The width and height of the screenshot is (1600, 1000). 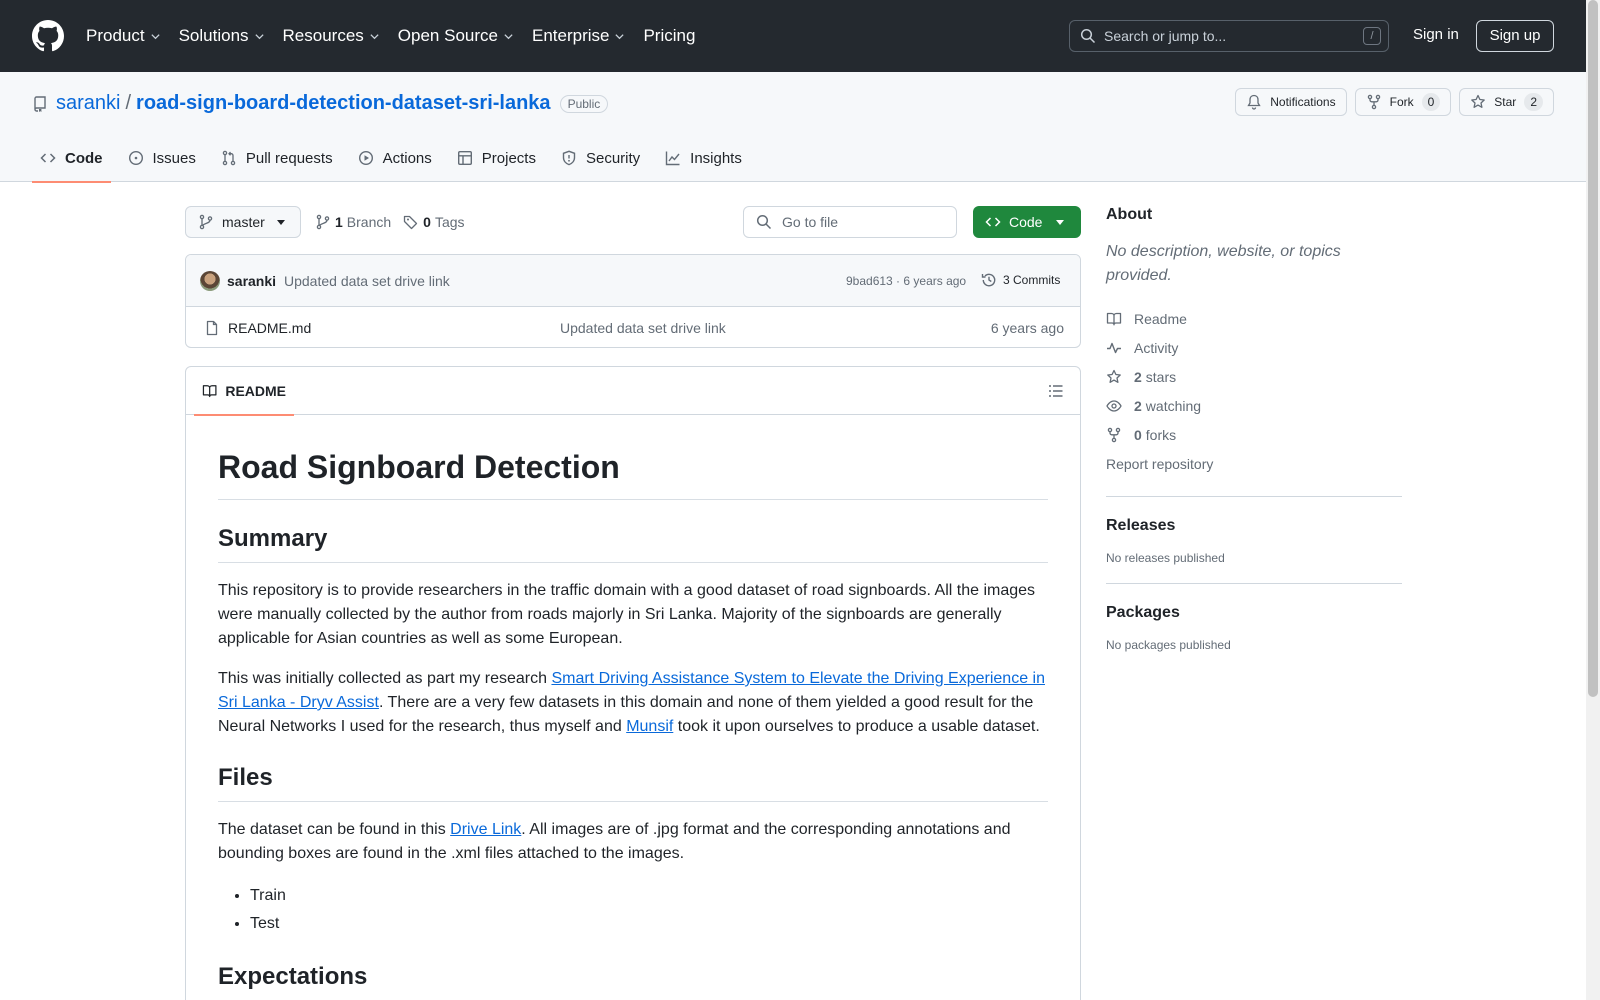 I want to click on star-icon, so click(x=1114, y=376).